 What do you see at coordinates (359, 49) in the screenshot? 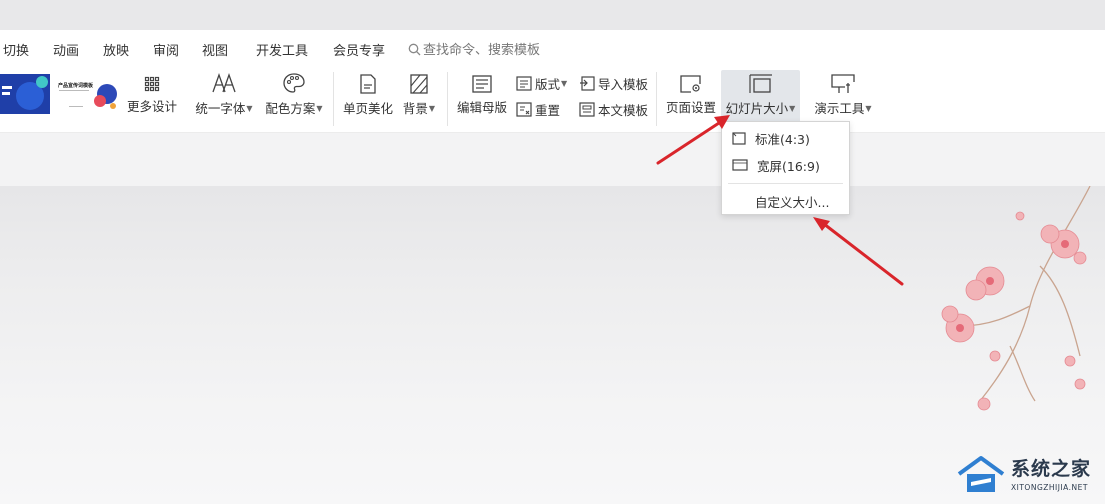
I see `tab-member: 会员专享` at bounding box center [359, 49].